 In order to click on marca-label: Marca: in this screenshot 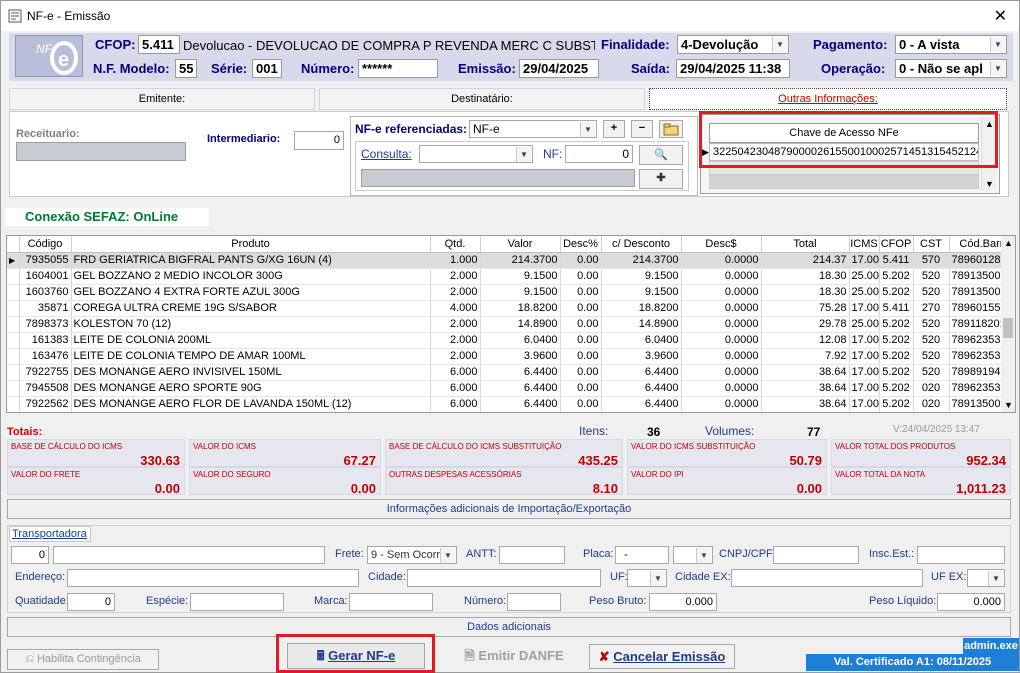, I will do `click(331, 601)`.